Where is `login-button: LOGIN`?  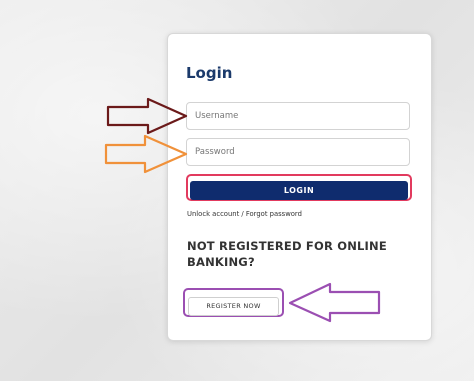 login-button: LOGIN is located at coordinates (299, 190).